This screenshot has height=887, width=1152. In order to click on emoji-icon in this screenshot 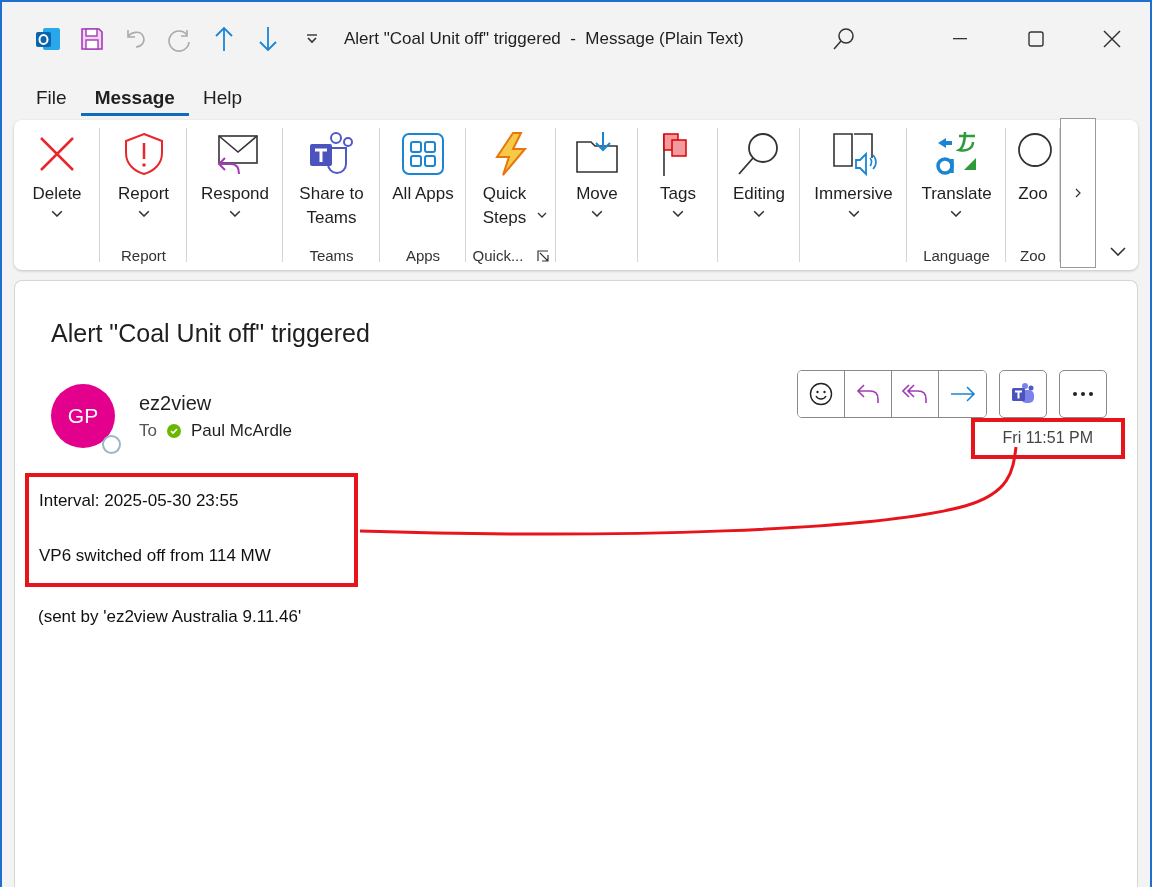, I will do `click(821, 394)`.